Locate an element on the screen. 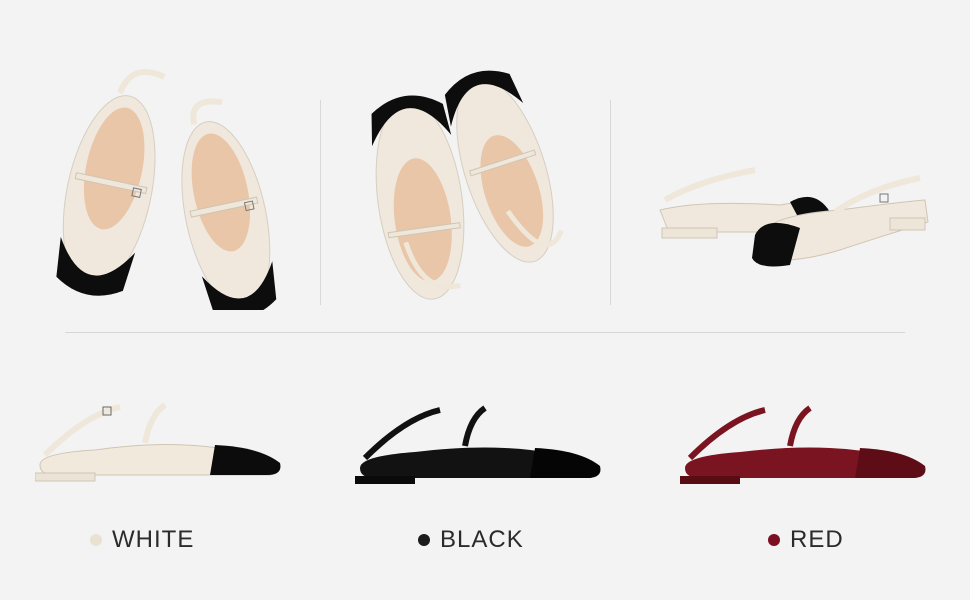 This screenshot has width=970, height=600. color-option-red: RED is located at coordinates (806, 540).